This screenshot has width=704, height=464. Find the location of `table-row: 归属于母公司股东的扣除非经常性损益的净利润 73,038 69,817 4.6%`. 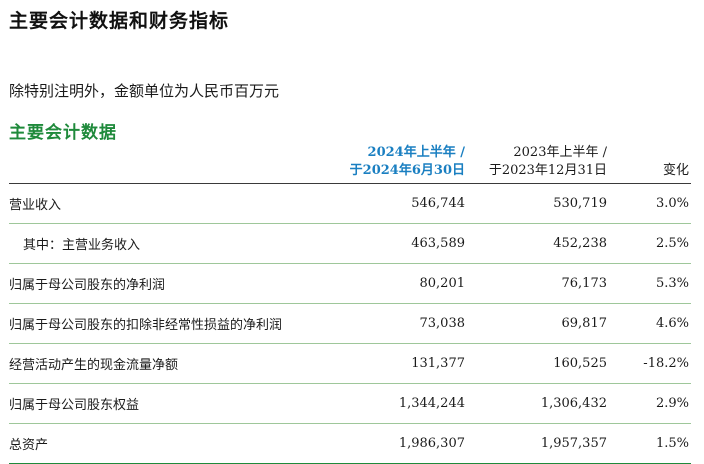

table-row: 归属于母公司股东的扣除非经常性损益的净利润 73,038 69,817 4.6% is located at coordinates (350, 323).